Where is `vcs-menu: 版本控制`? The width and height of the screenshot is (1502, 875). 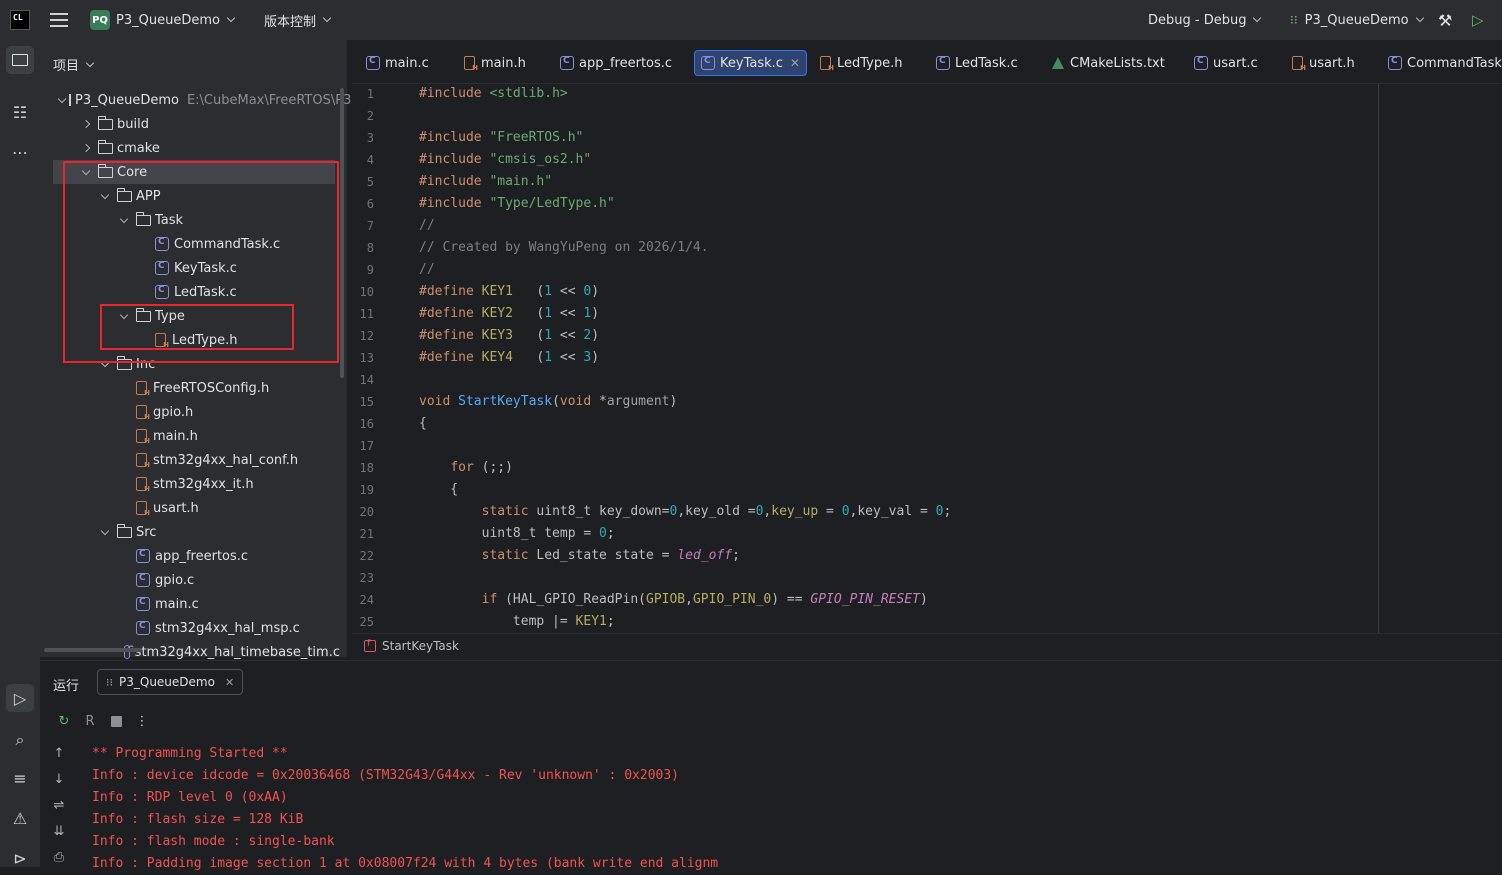 vcs-menu: 版本控制 is located at coordinates (298, 20).